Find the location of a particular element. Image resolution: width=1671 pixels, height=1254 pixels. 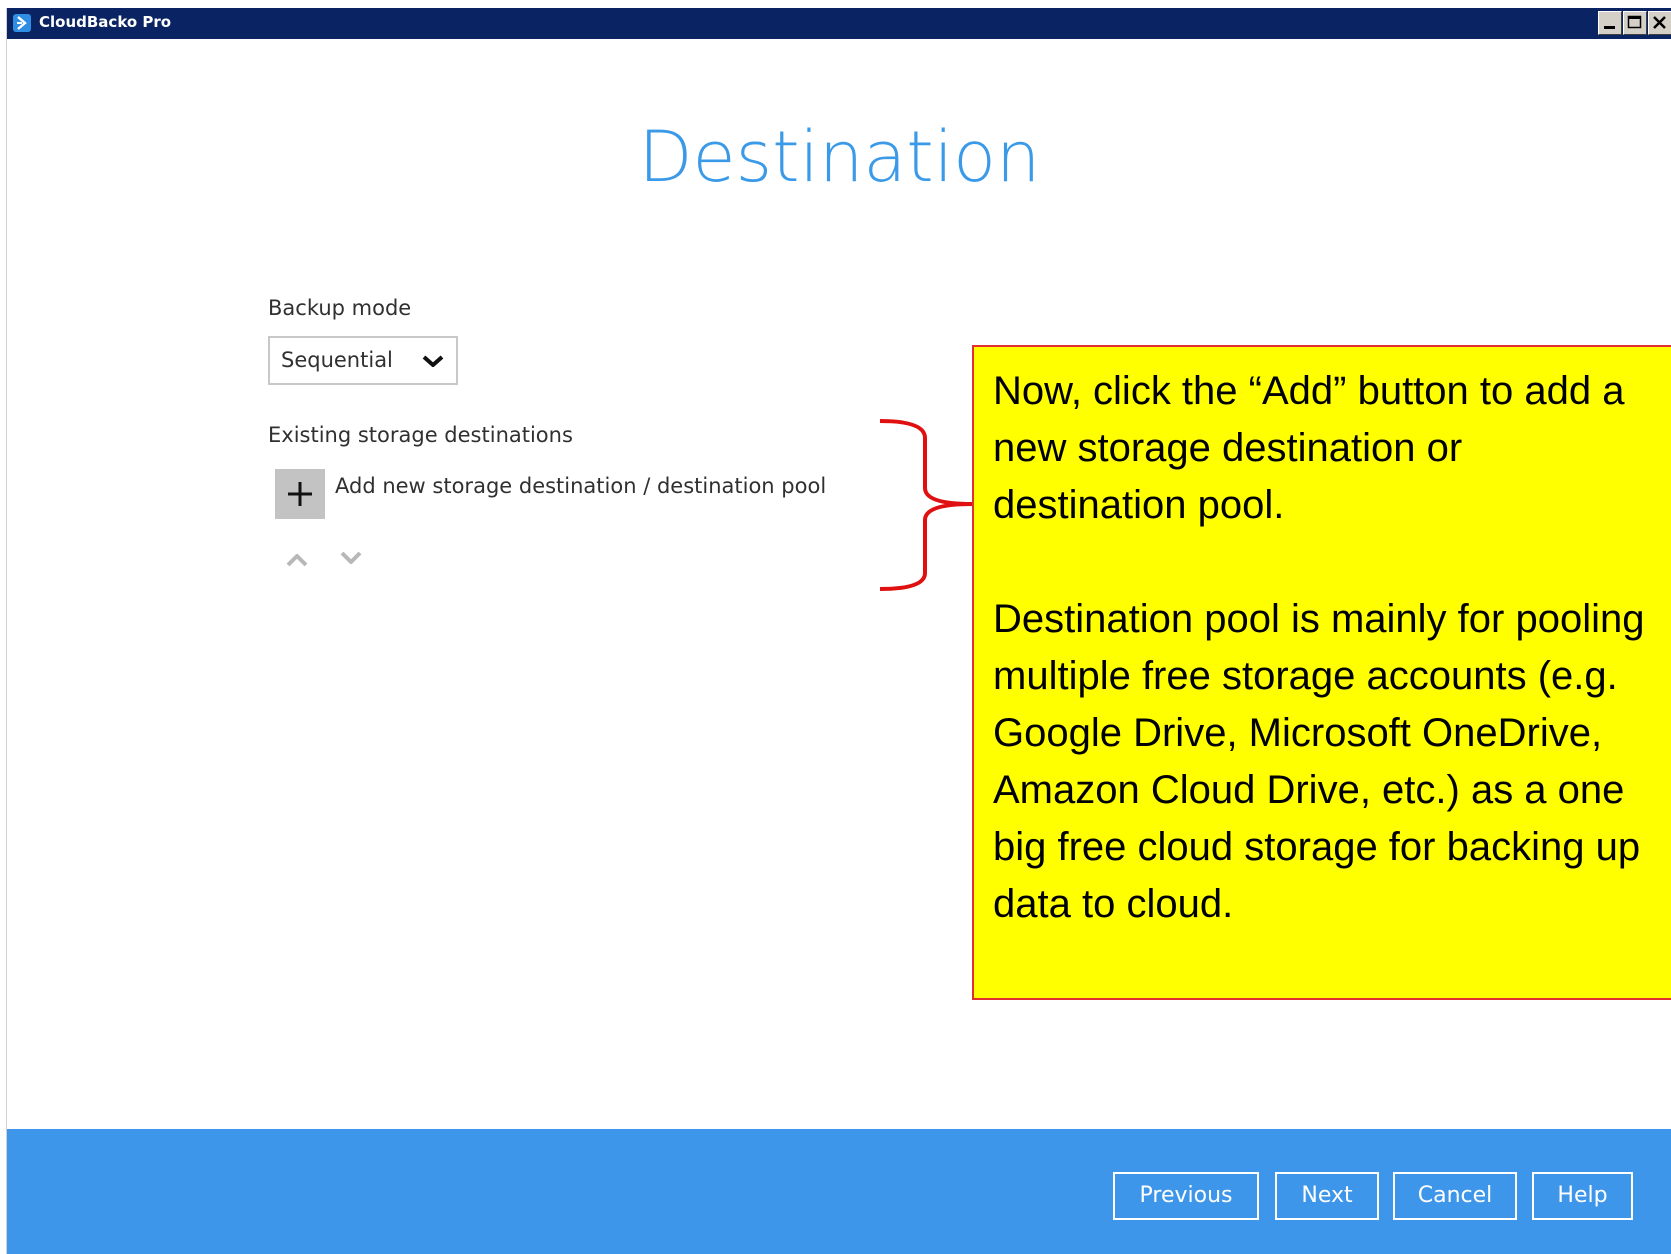

backup-mode-value: Sequential is located at coordinates (337, 360).